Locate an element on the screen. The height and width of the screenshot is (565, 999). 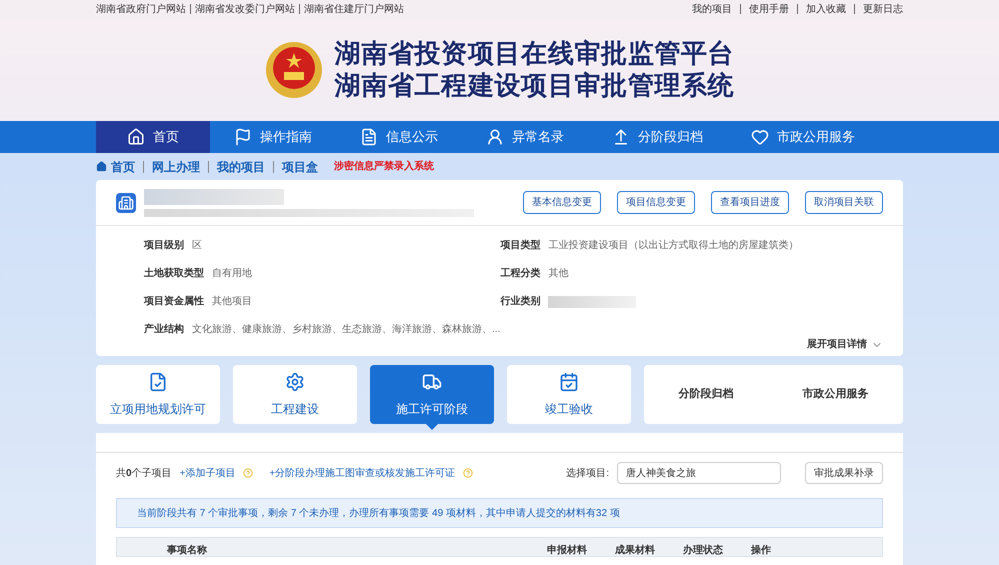
nav-tab: 操作指南 is located at coordinates (273, 137).